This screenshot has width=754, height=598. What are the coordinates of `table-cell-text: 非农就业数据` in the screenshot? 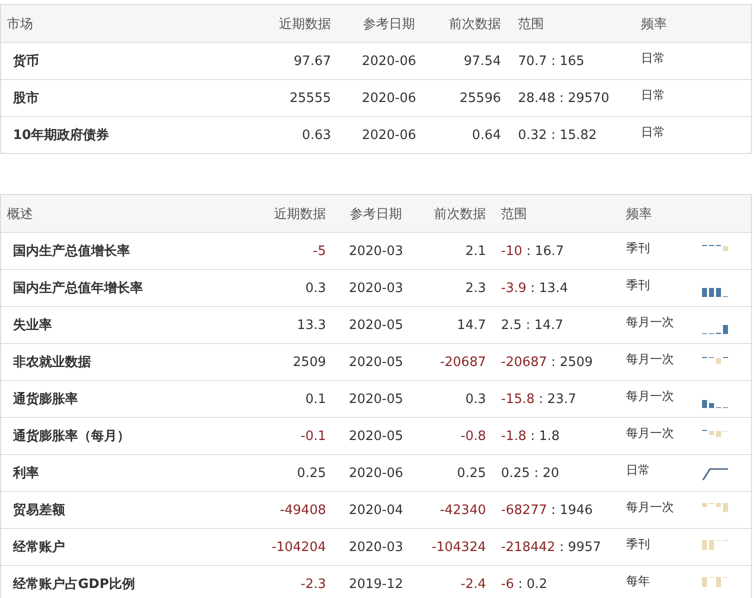 It's located at (52, 362).